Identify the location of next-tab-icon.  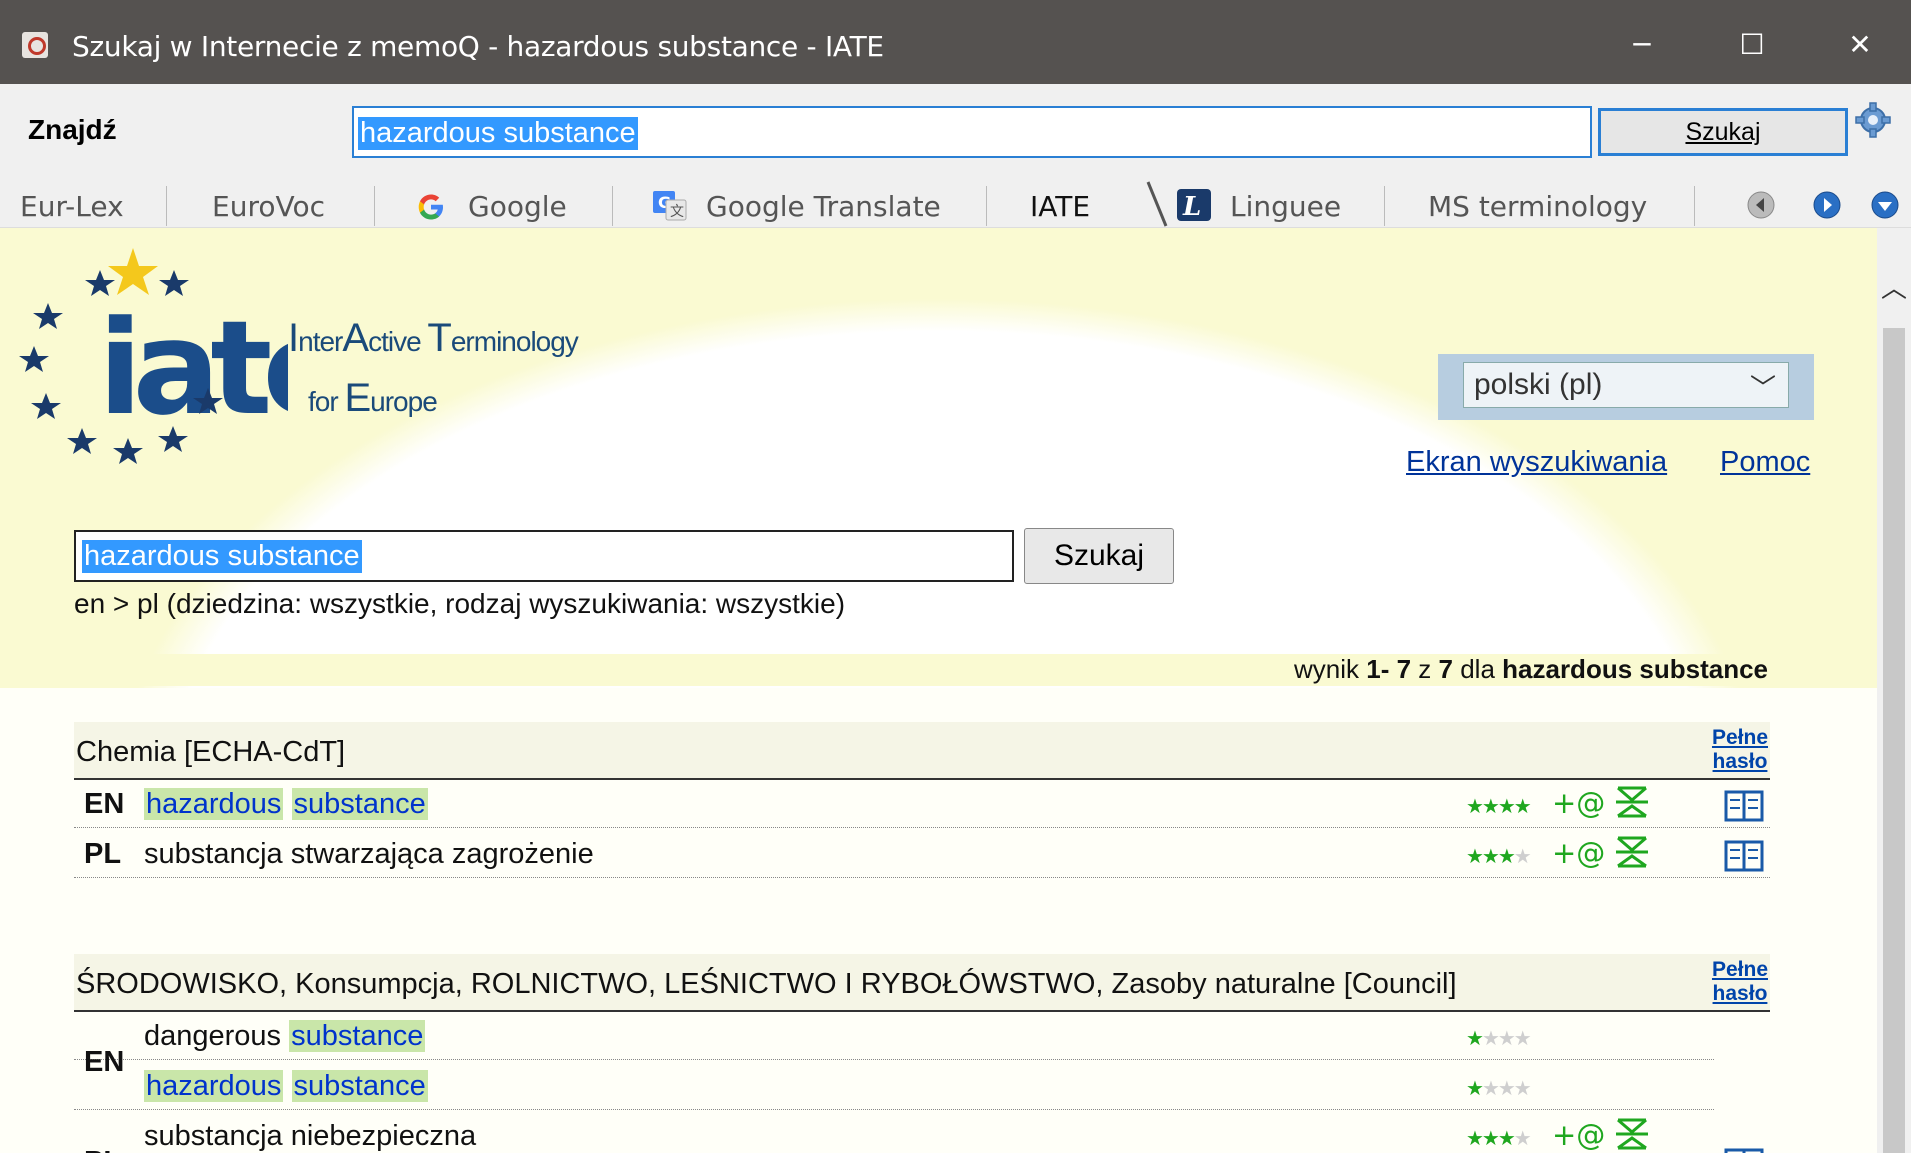
(1827, 205).